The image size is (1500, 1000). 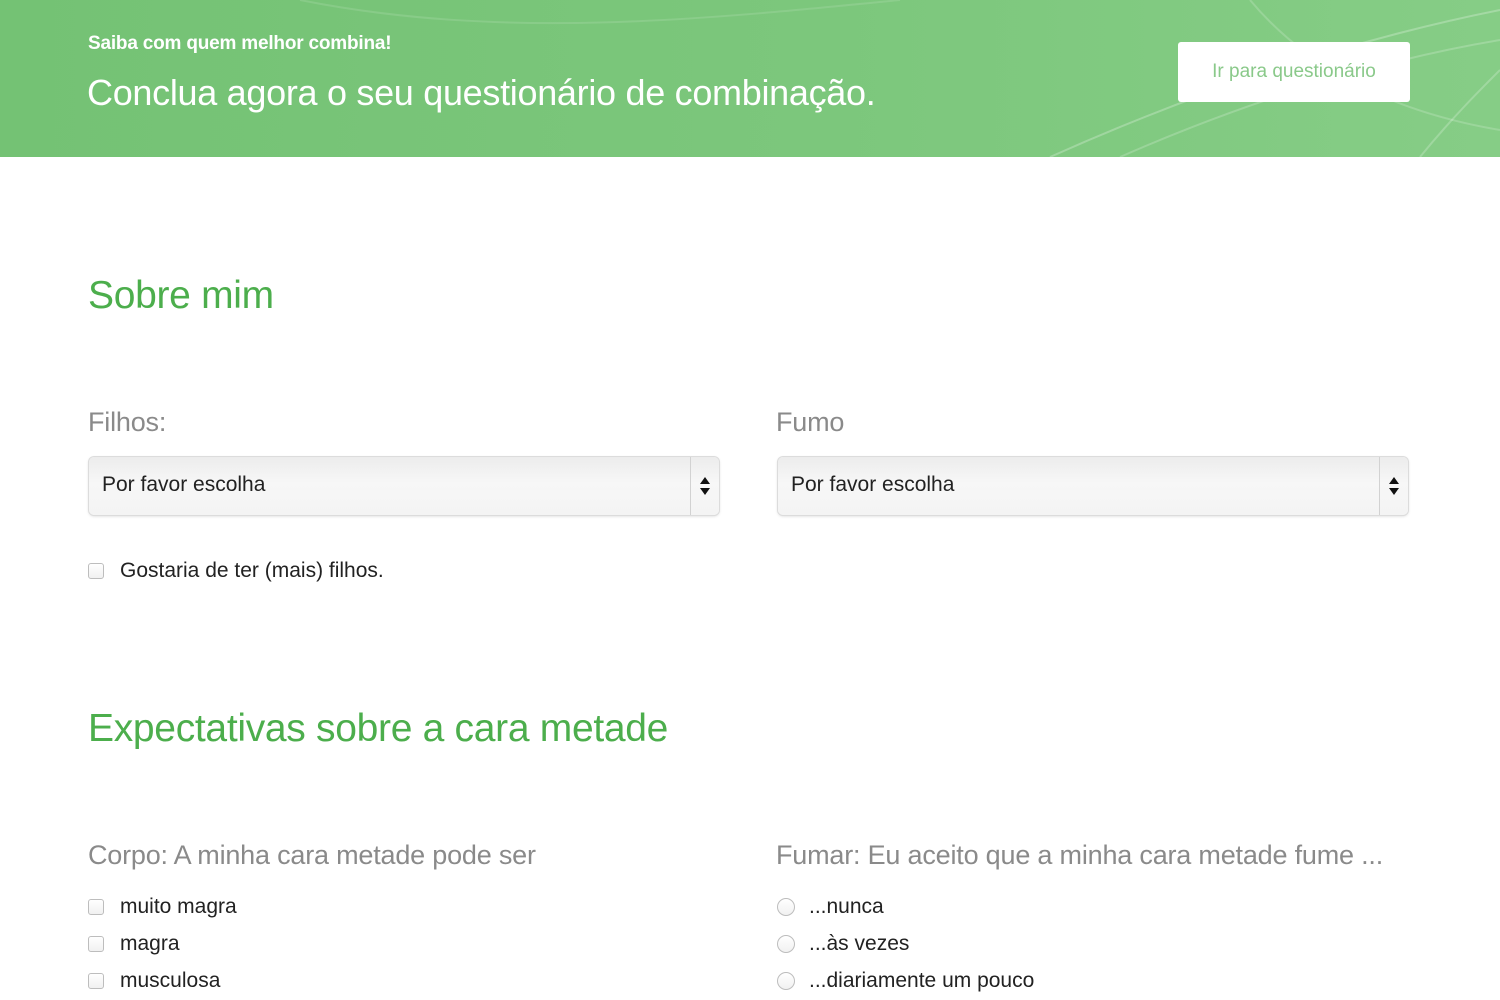 I want to click on body-option-row: muito magra, so click(x=162, y=907).